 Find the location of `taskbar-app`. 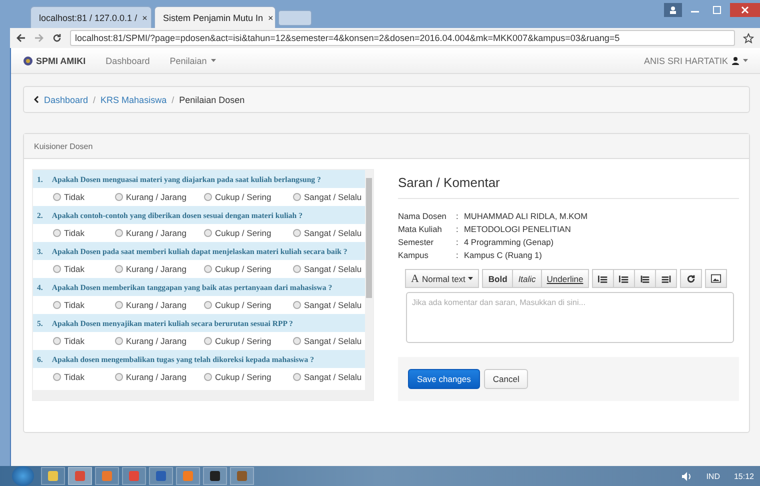

taskbar-app is located at coordinates (215, 476).